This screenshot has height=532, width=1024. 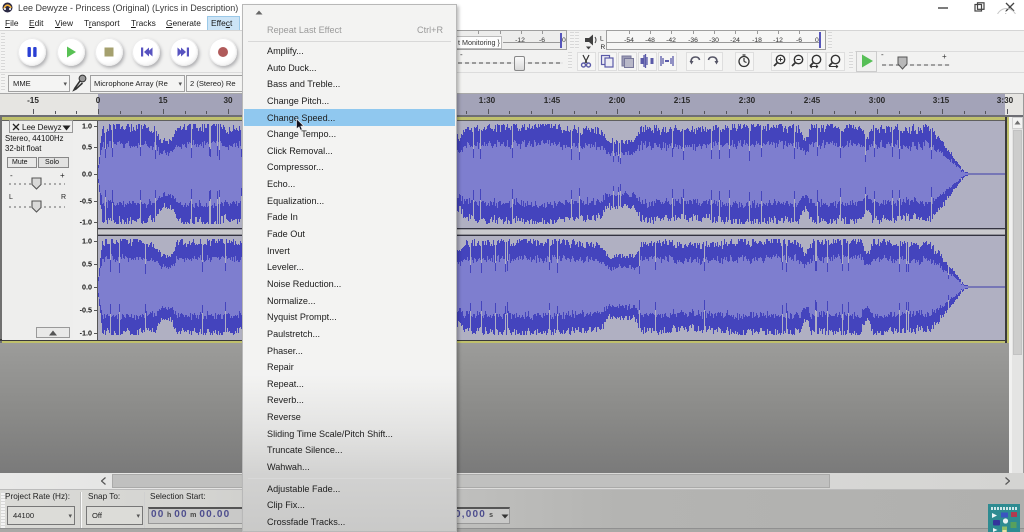 What do you see at coordinates (602, 39) in the screenshot?
I see `svg-text: L` at bounding box center [602, 39].